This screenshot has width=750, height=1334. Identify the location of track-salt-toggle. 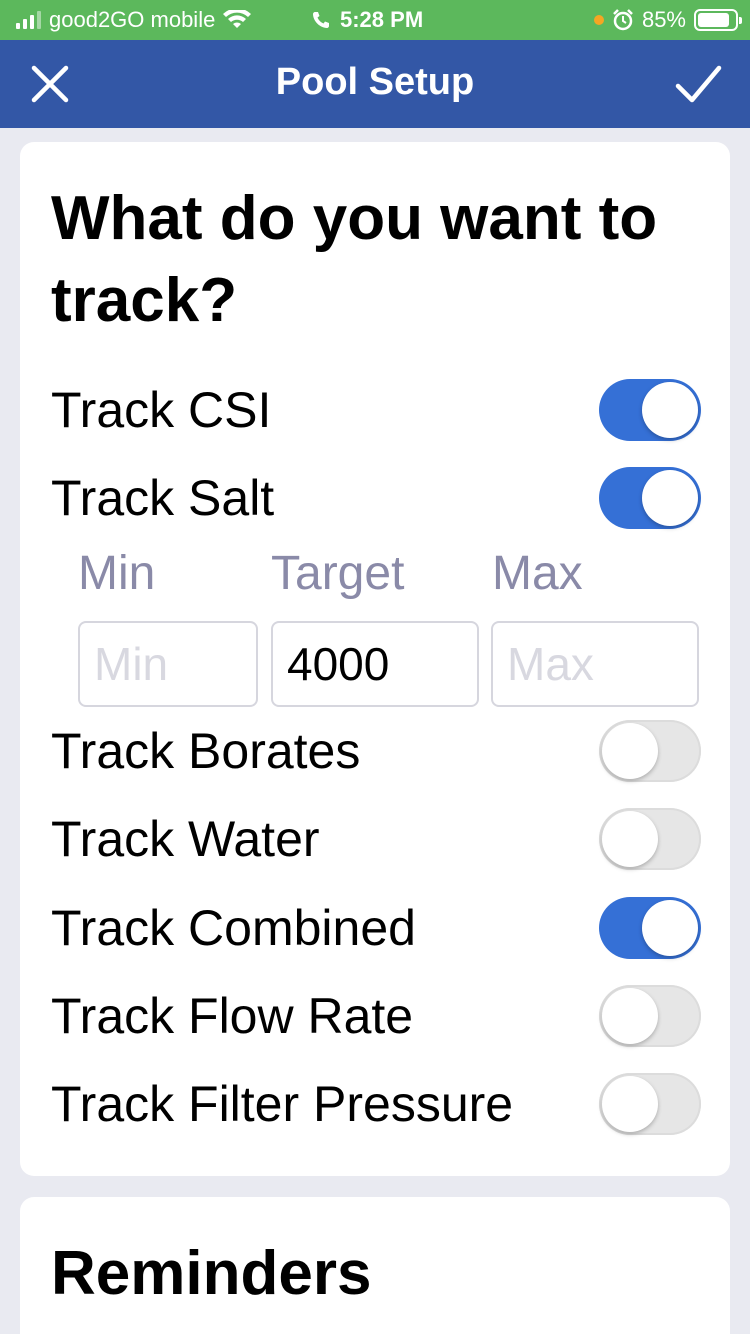
(650, 498).